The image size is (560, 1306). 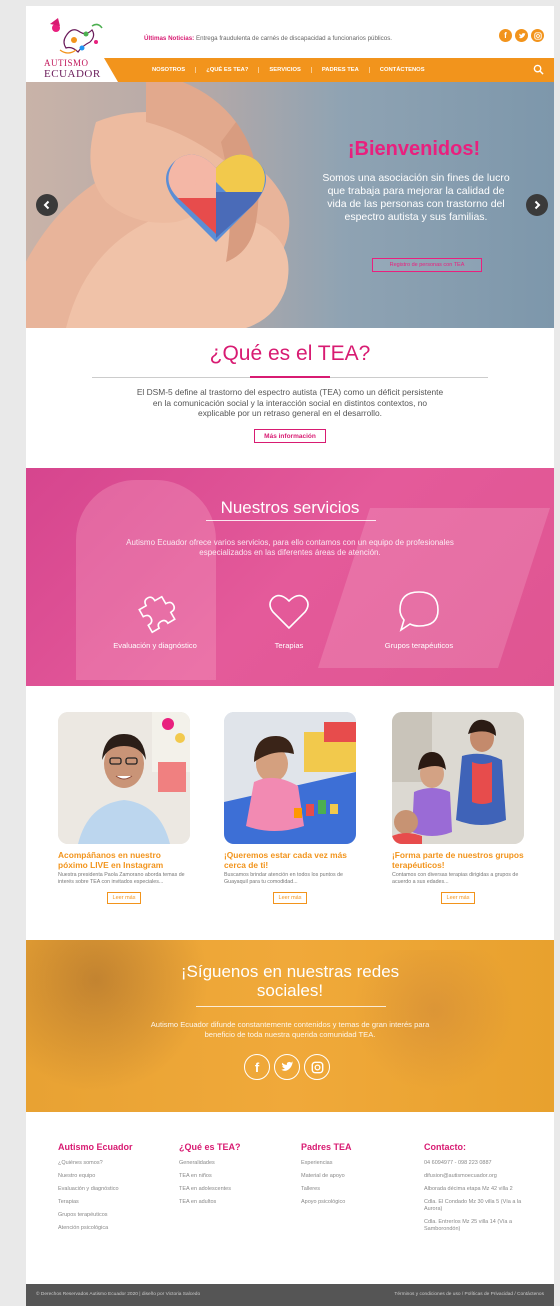 I want to click on footer-link: Talleres, so click(x=356, y=1189).